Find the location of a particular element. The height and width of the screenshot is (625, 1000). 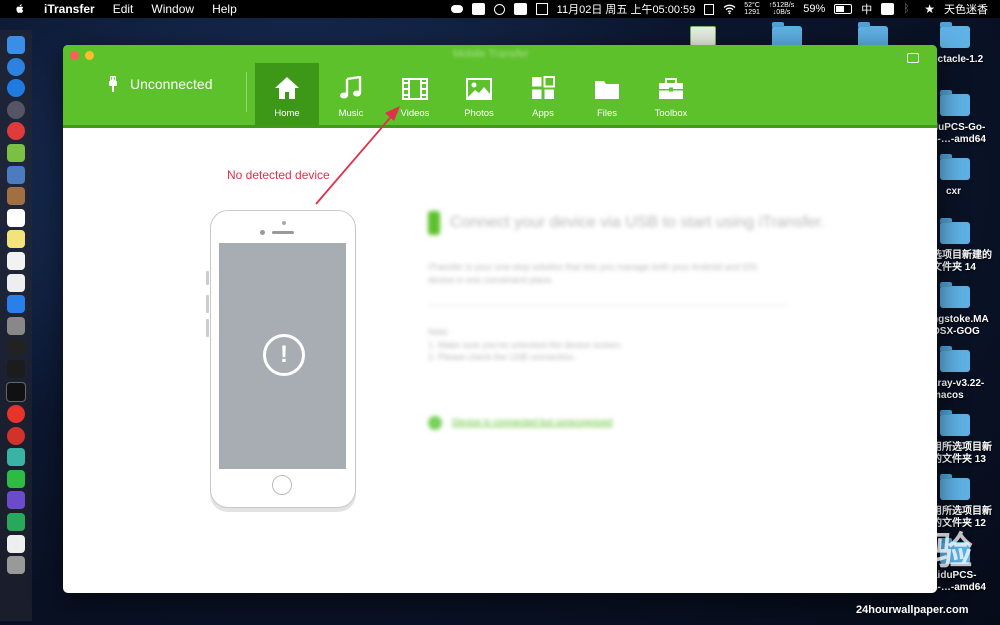

bluetooth-icon: ᛒ is located at coordinates (909, 9).